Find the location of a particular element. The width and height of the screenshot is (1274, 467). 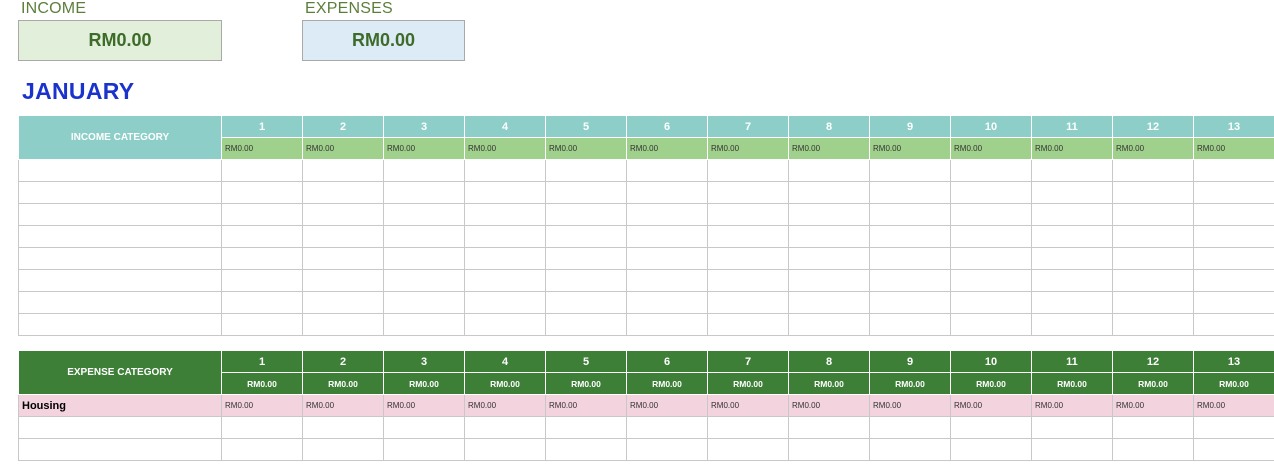

expense-category-cell is located at coordinates (120, 449).